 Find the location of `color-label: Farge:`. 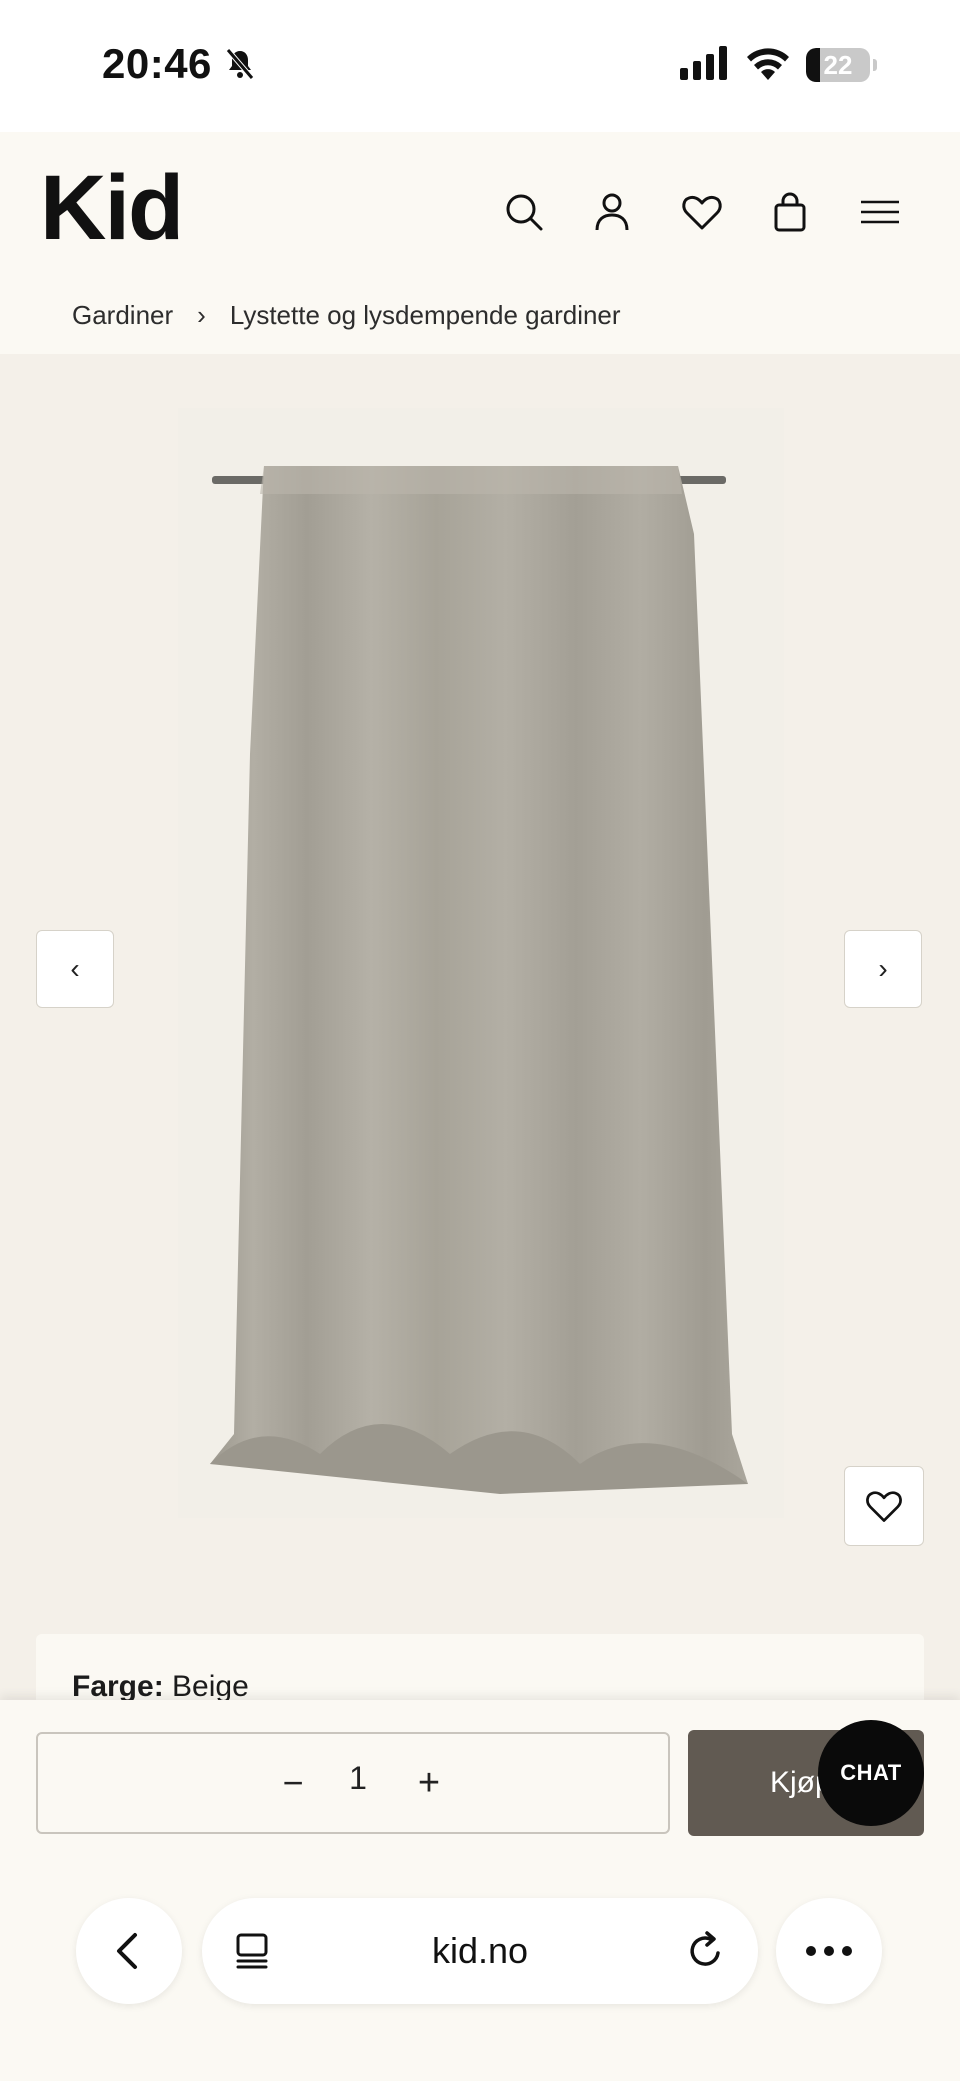

color-label: Farge: is located at coordinates (118, 1686).